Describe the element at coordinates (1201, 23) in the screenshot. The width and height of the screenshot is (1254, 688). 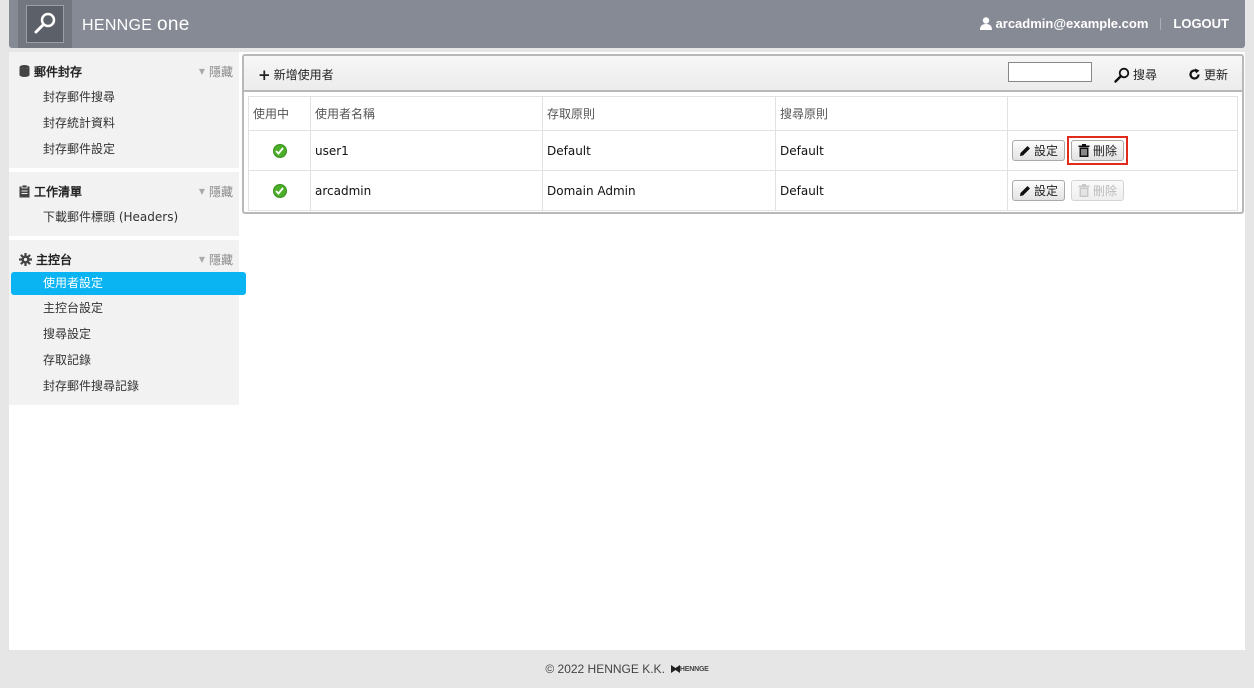
I see `logout-link: LOGOUT` at that location.